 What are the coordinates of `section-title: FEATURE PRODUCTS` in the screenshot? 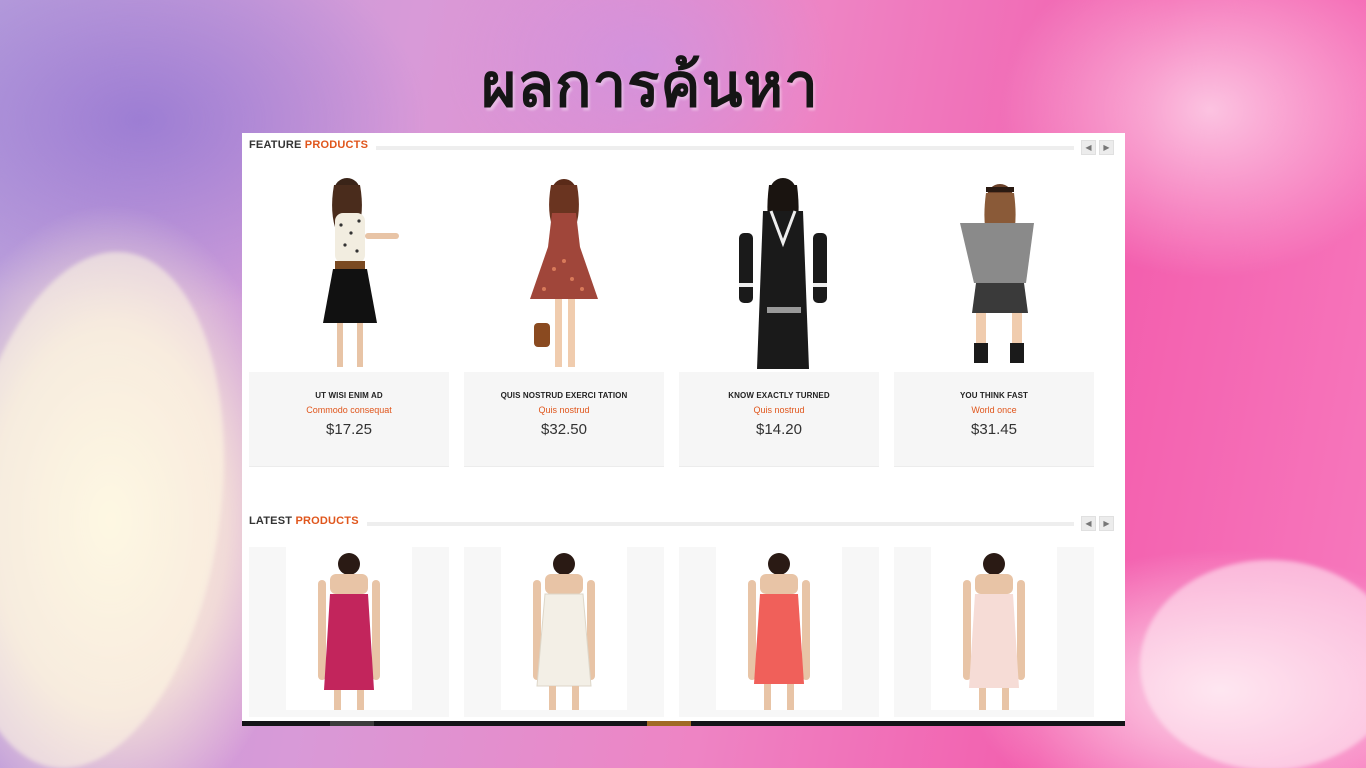 It's located at (313, 145).